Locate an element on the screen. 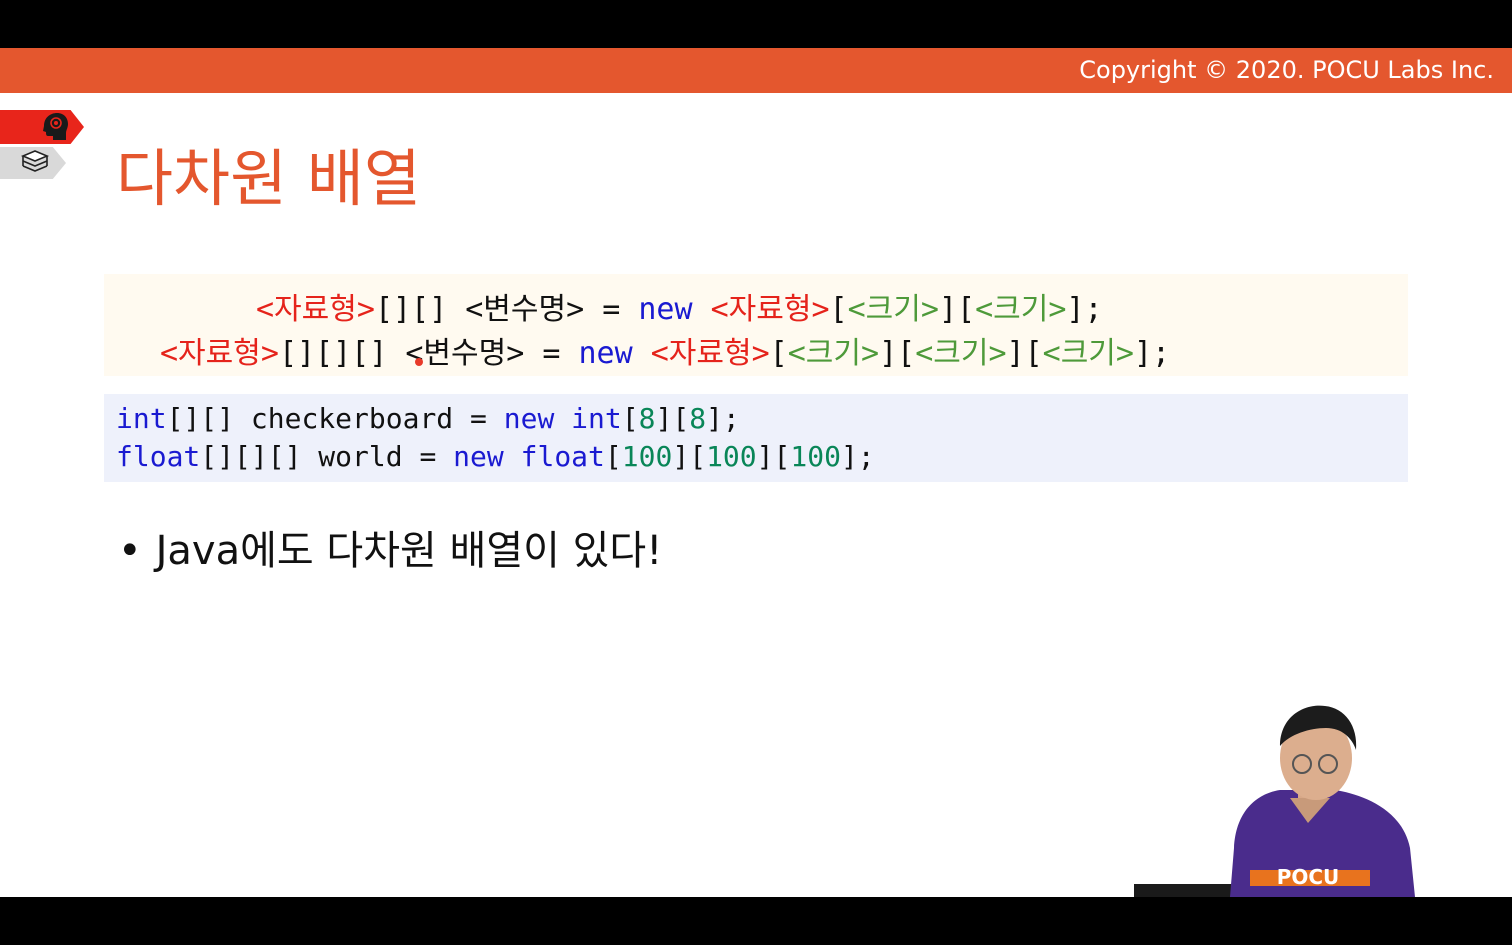  brain-head-icon is located at coordinates (55, 126).